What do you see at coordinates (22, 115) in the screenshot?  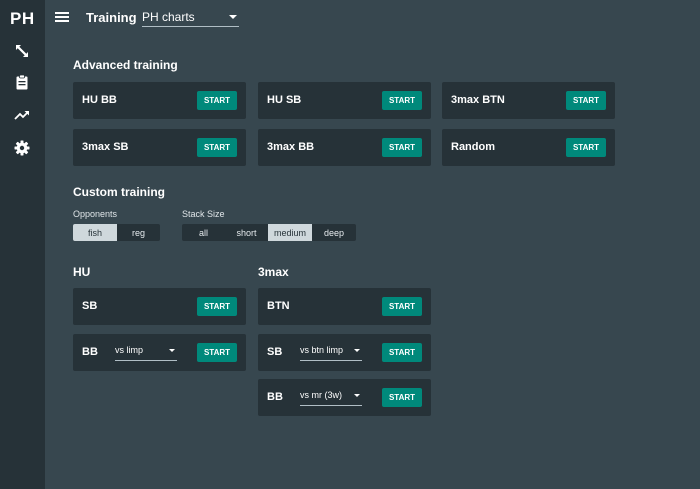 I see `trending-up-icon` at bounding box center [22, 115].